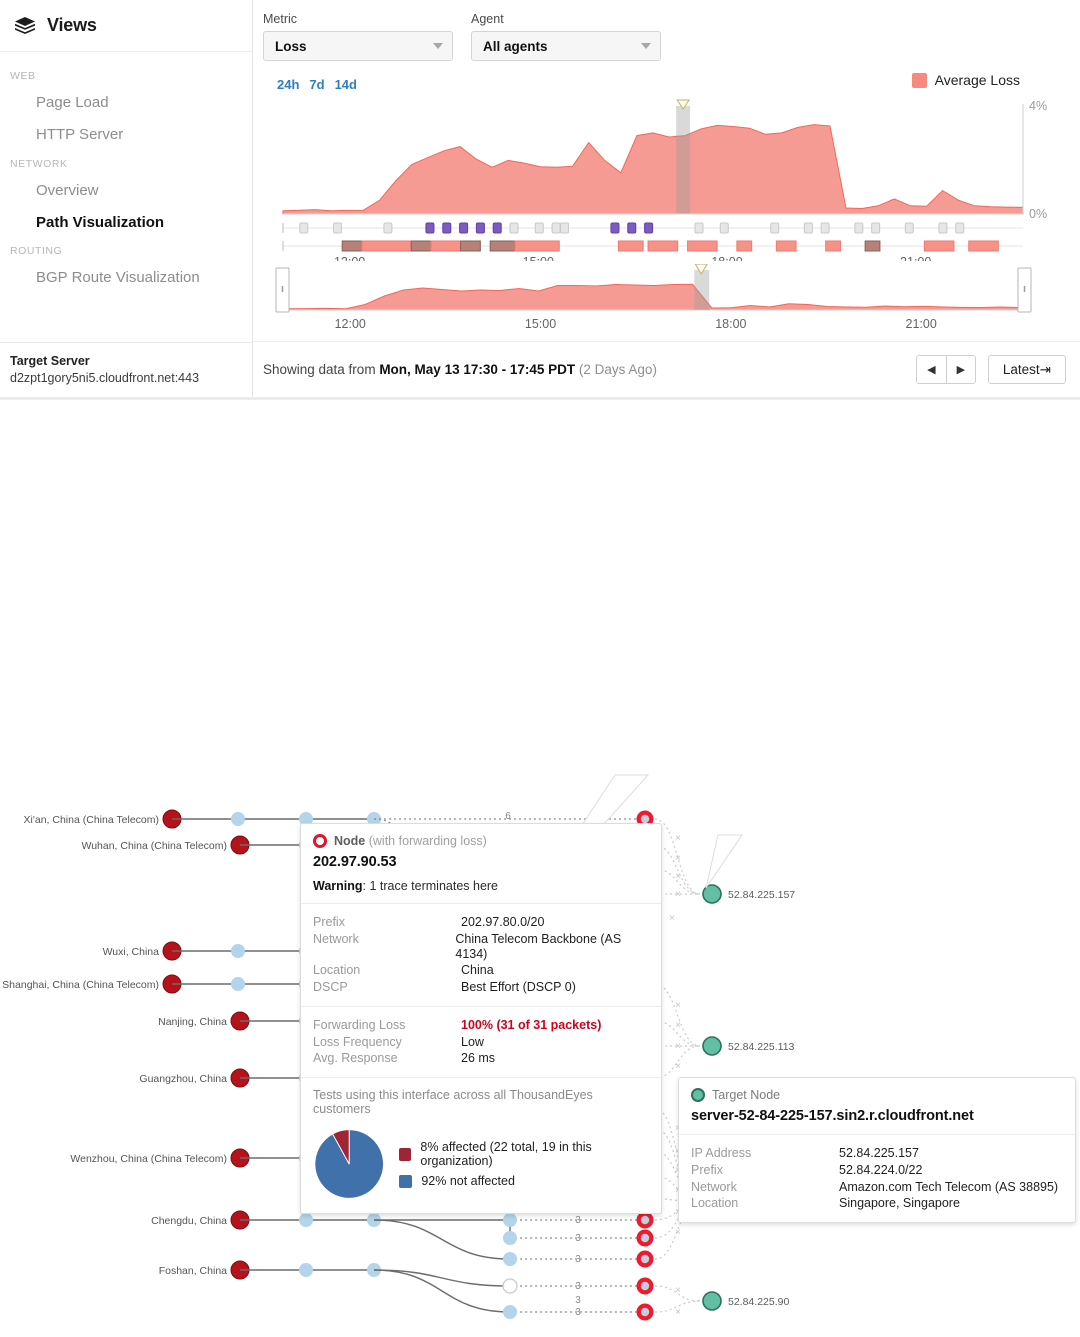 The width and height of the screenshot is (1080, 1337). I want to click on node-popover-kind: Node (with forwarding loss), so click(481, 841).